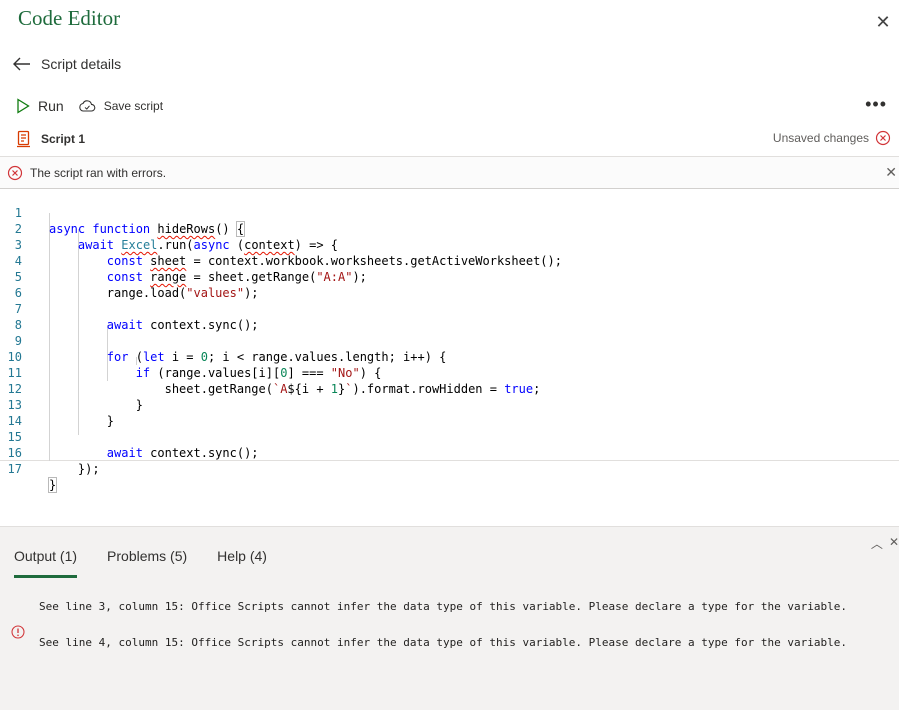 Image resolution: width=899 pixels, height=710 pixels. What do you see at coordinates (147, 563) in the screenshot?
I see `tab-problems: Problems (5)` at bounding box center [147, 563].